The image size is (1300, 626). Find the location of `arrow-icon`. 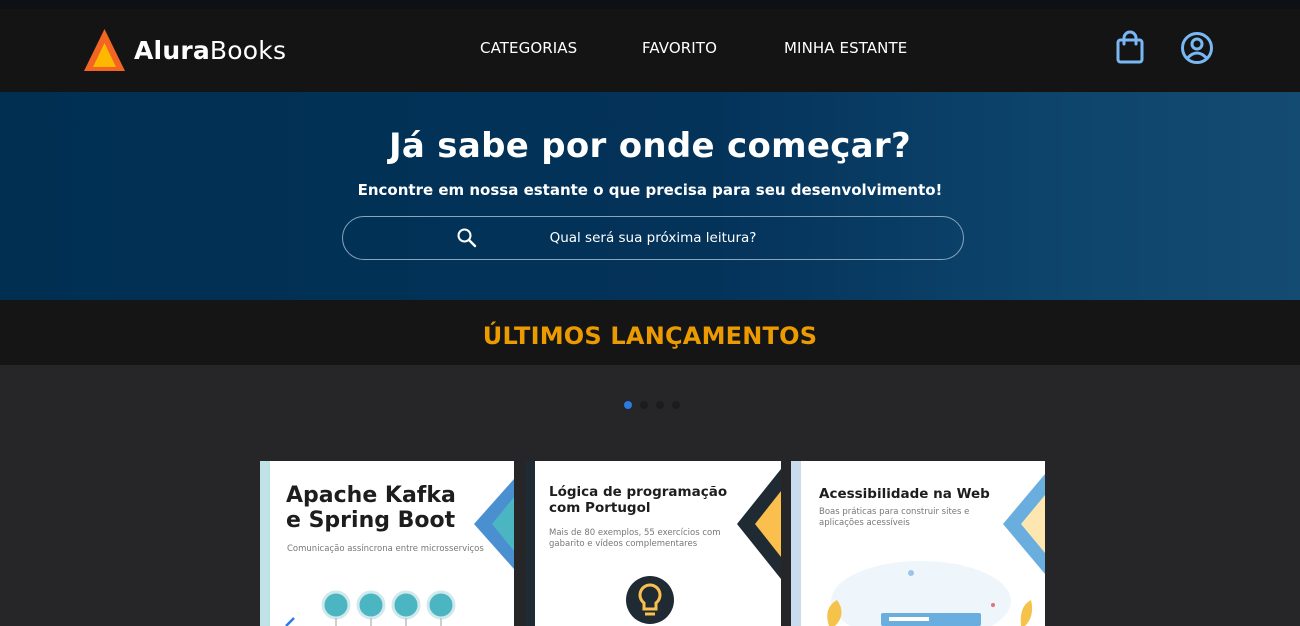

arrow-icon is located at coordinates (290, 621).